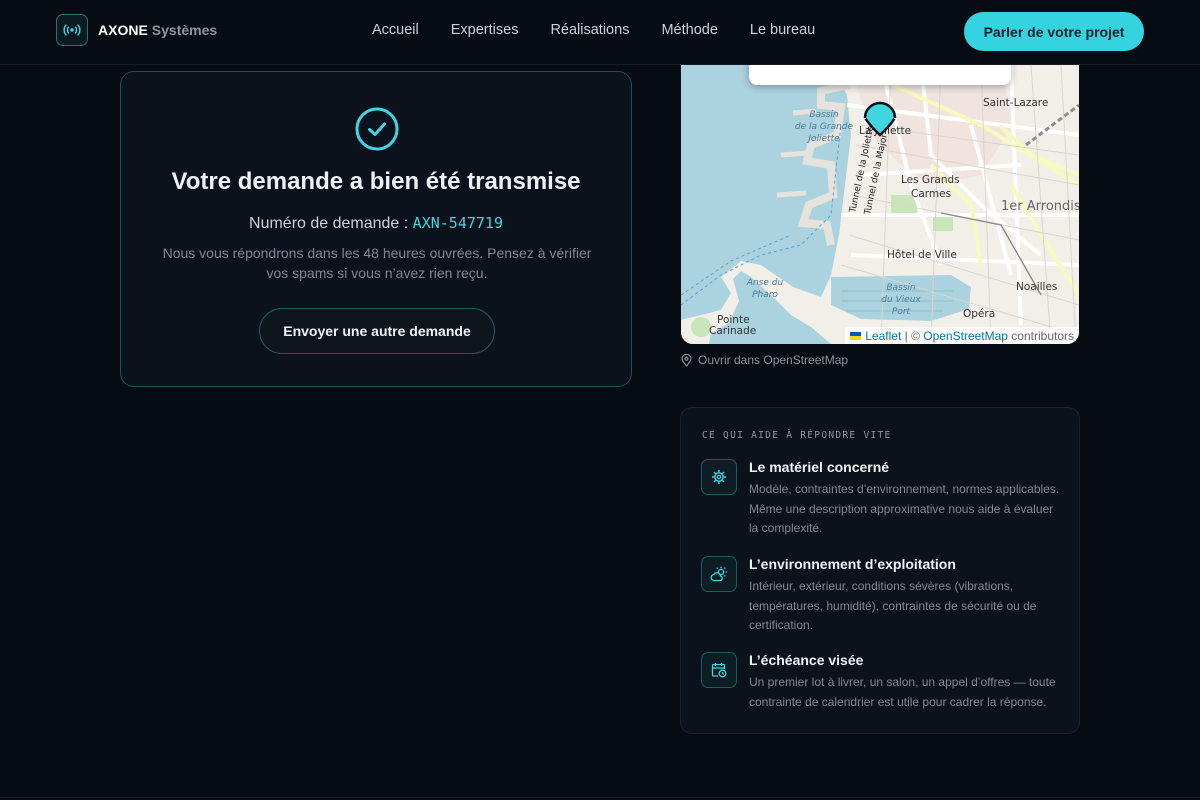 Image resolution: width=1200 pixels, height=800 pixels. Describe the element at coordinates (376, 181) in the screenshot. I see `confirmation-title: Votre demande a bien été transmise` at that location.